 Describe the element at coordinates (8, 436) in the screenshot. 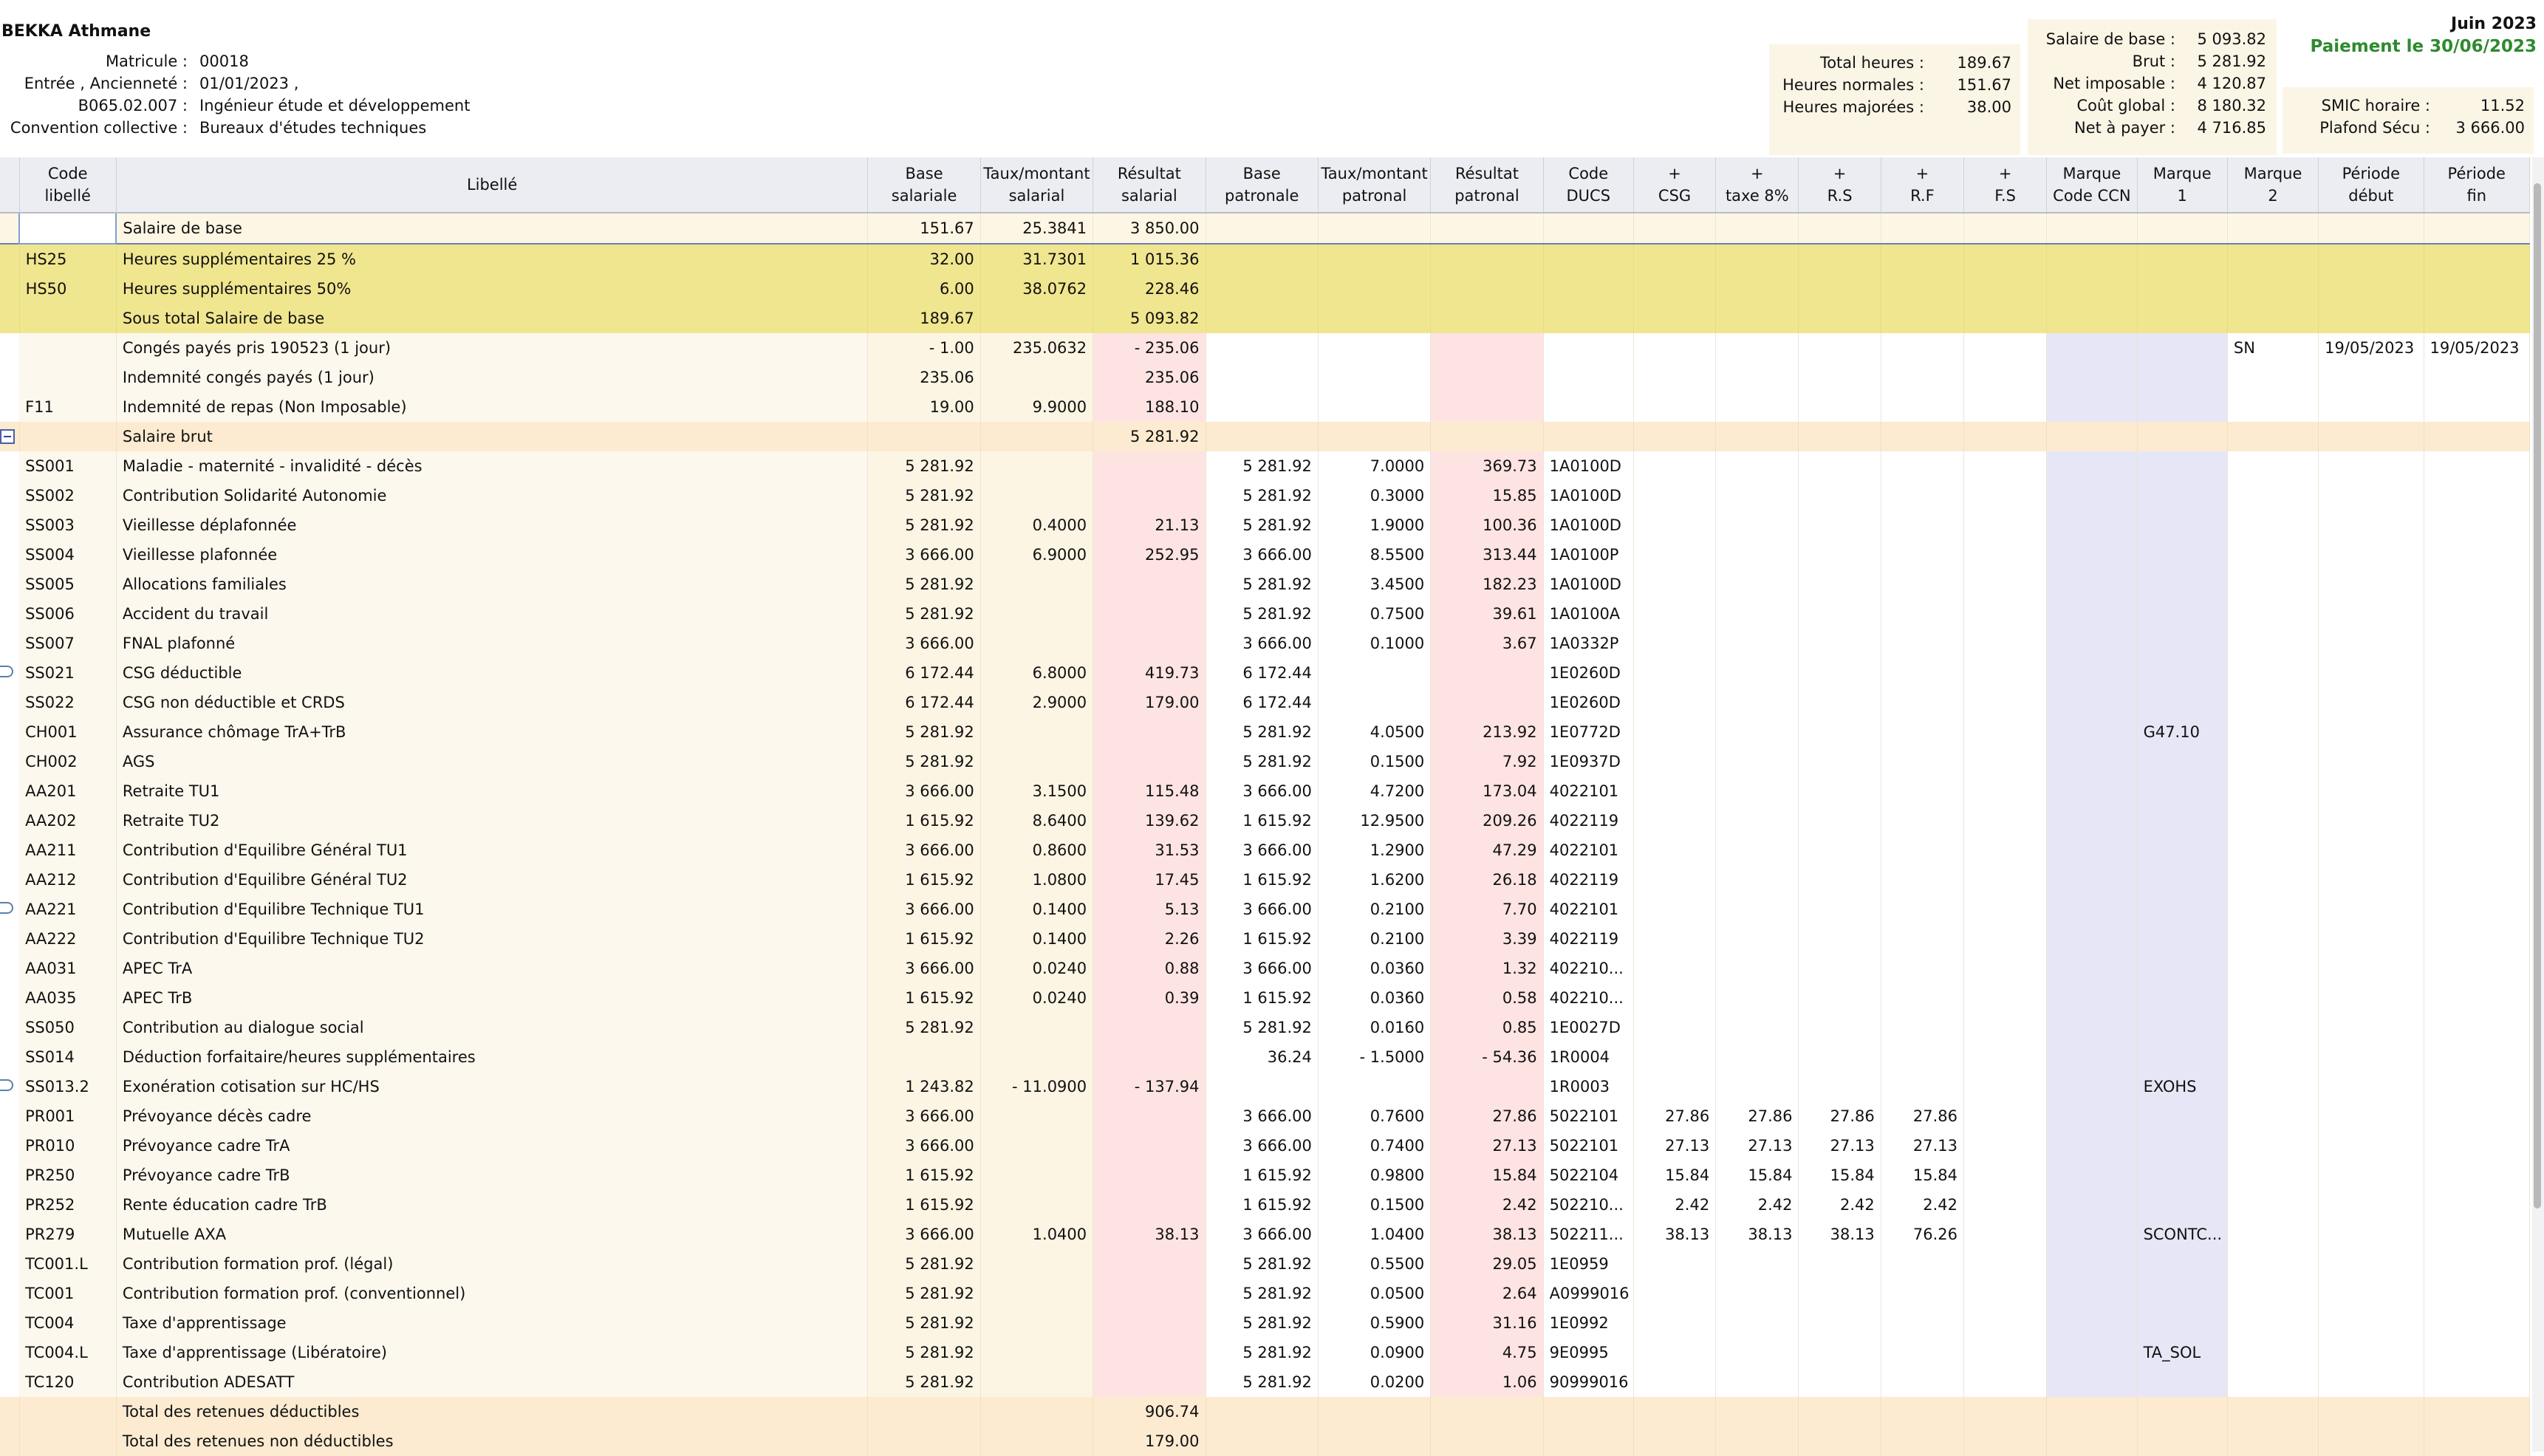

I see `collapse-icon` at that location.